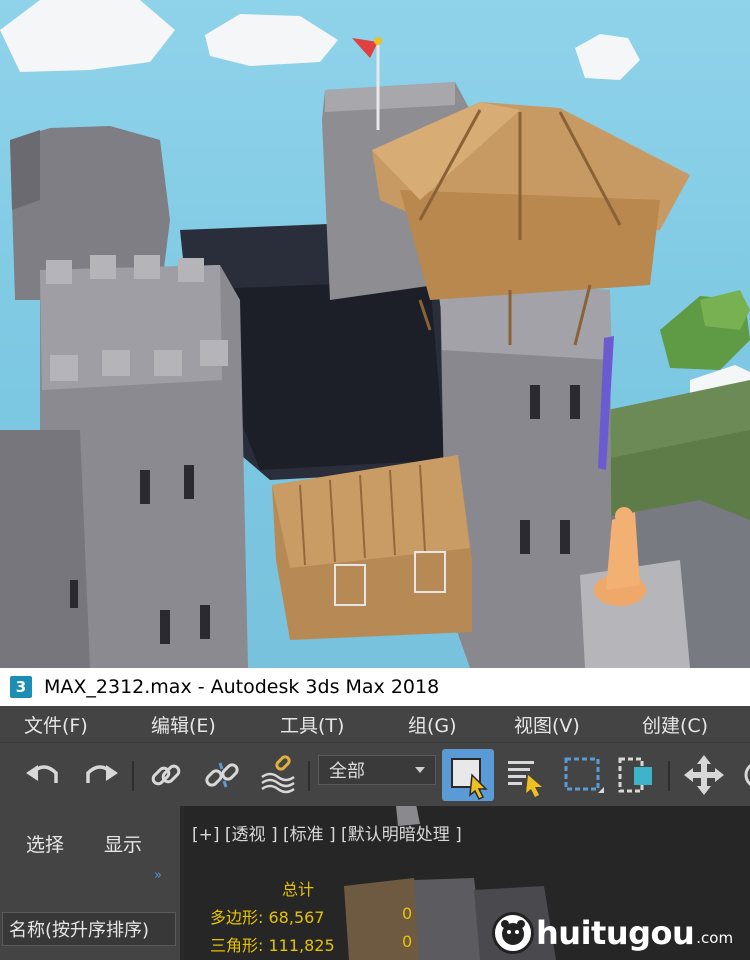 The image size is (750, 960). What do you see at coordinates (513, 933) in the screenshot?
I see `watermark-logo-icon` at bounding box center [513, 933].